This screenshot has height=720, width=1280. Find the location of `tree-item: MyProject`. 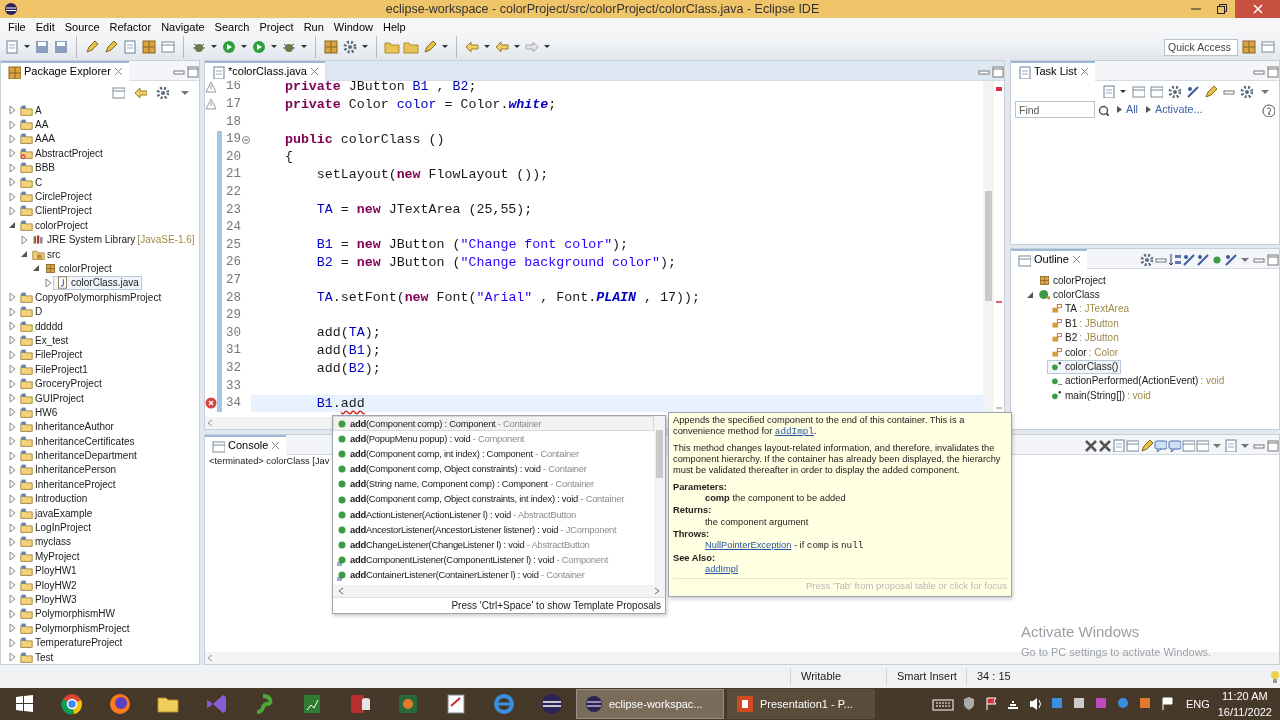

tree-item: MyProject is located at coordinates (50, 556).